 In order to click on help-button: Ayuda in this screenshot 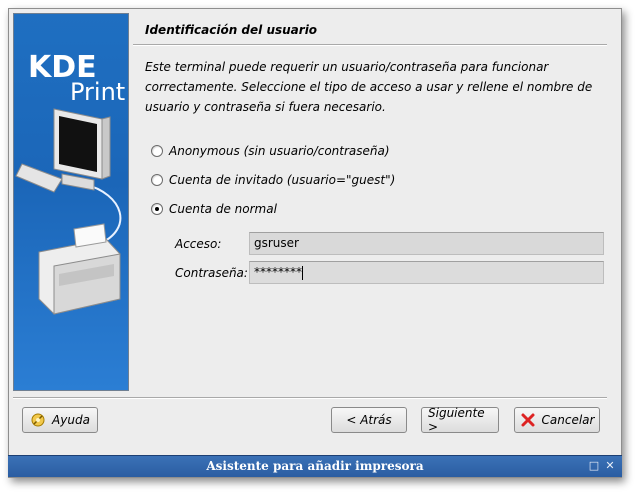, I will do `click(60, 420)`.